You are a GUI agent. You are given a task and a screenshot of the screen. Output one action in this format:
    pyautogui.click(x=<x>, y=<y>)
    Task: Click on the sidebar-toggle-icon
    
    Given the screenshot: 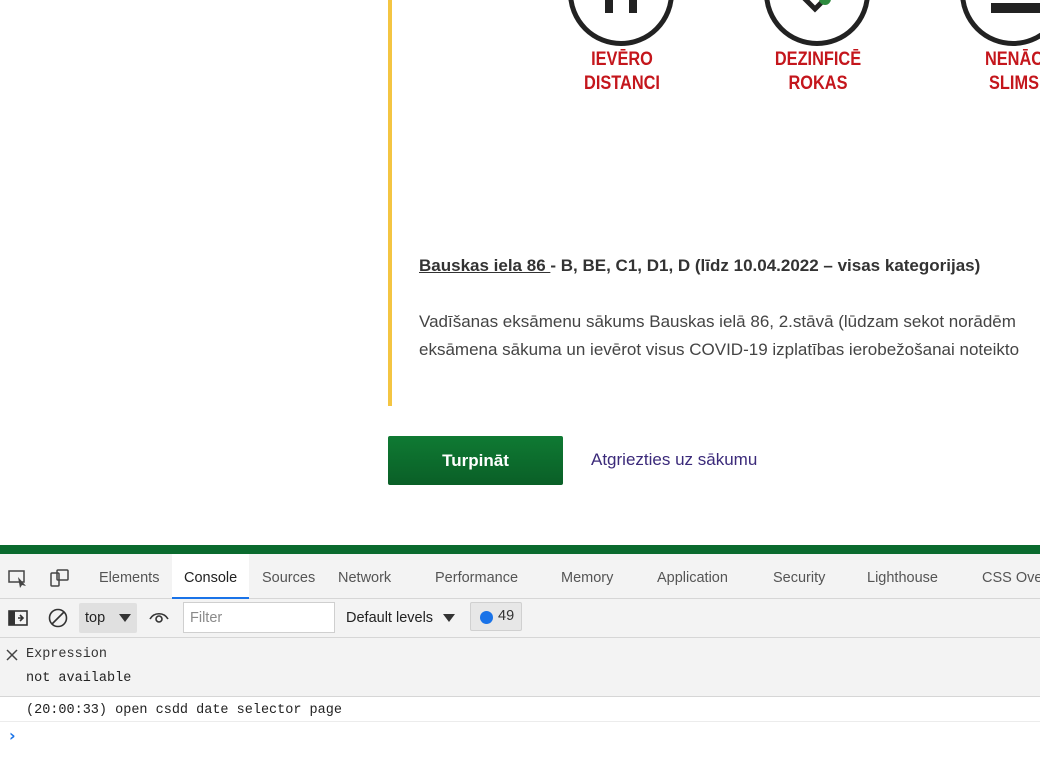 What is the action you would take?
    pyautogui.click(x=18, y=618)
    